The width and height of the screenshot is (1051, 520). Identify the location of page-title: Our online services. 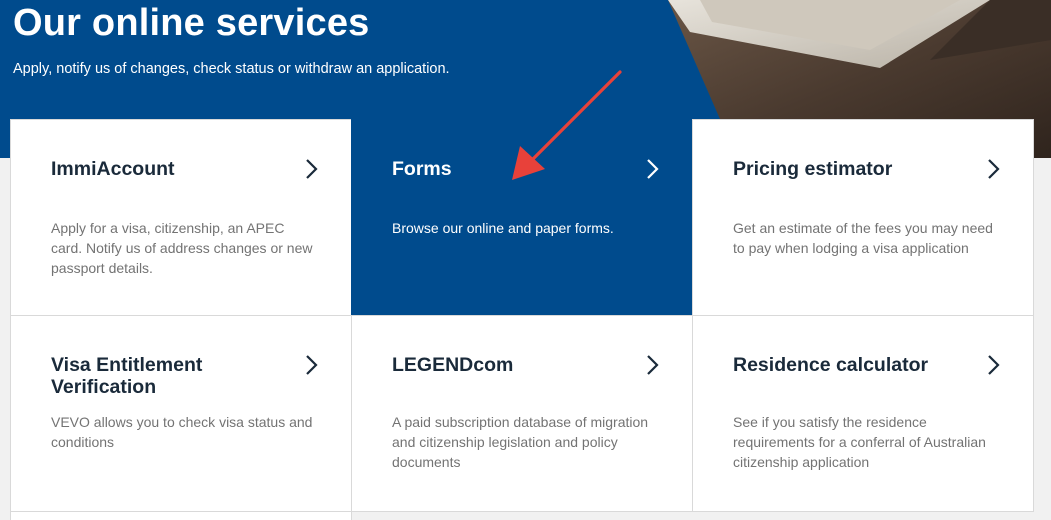
(191, 23).